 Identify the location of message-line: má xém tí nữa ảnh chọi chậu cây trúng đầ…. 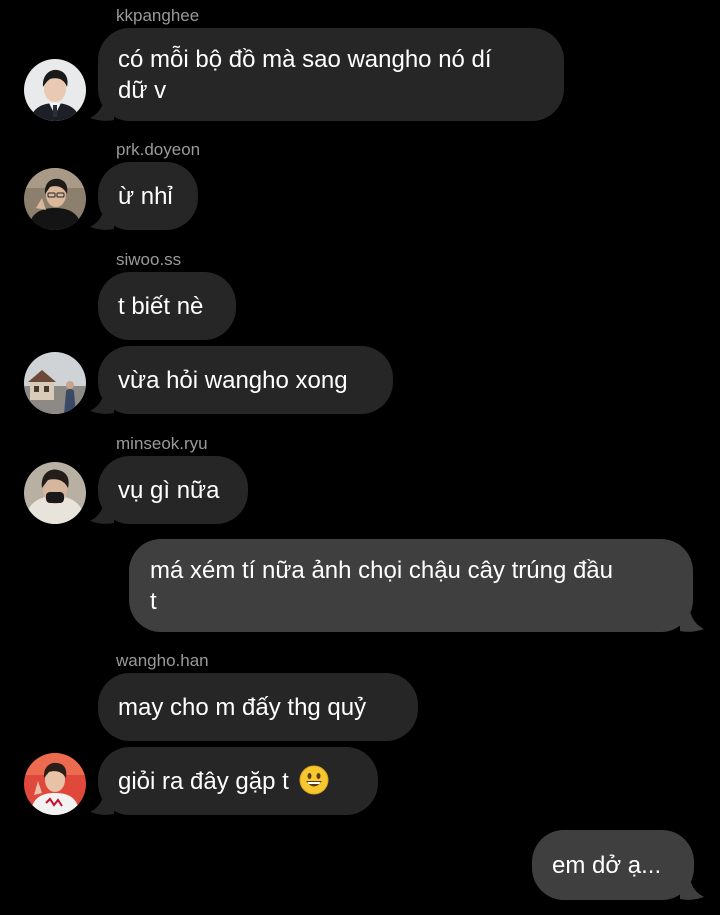
(381, 570).